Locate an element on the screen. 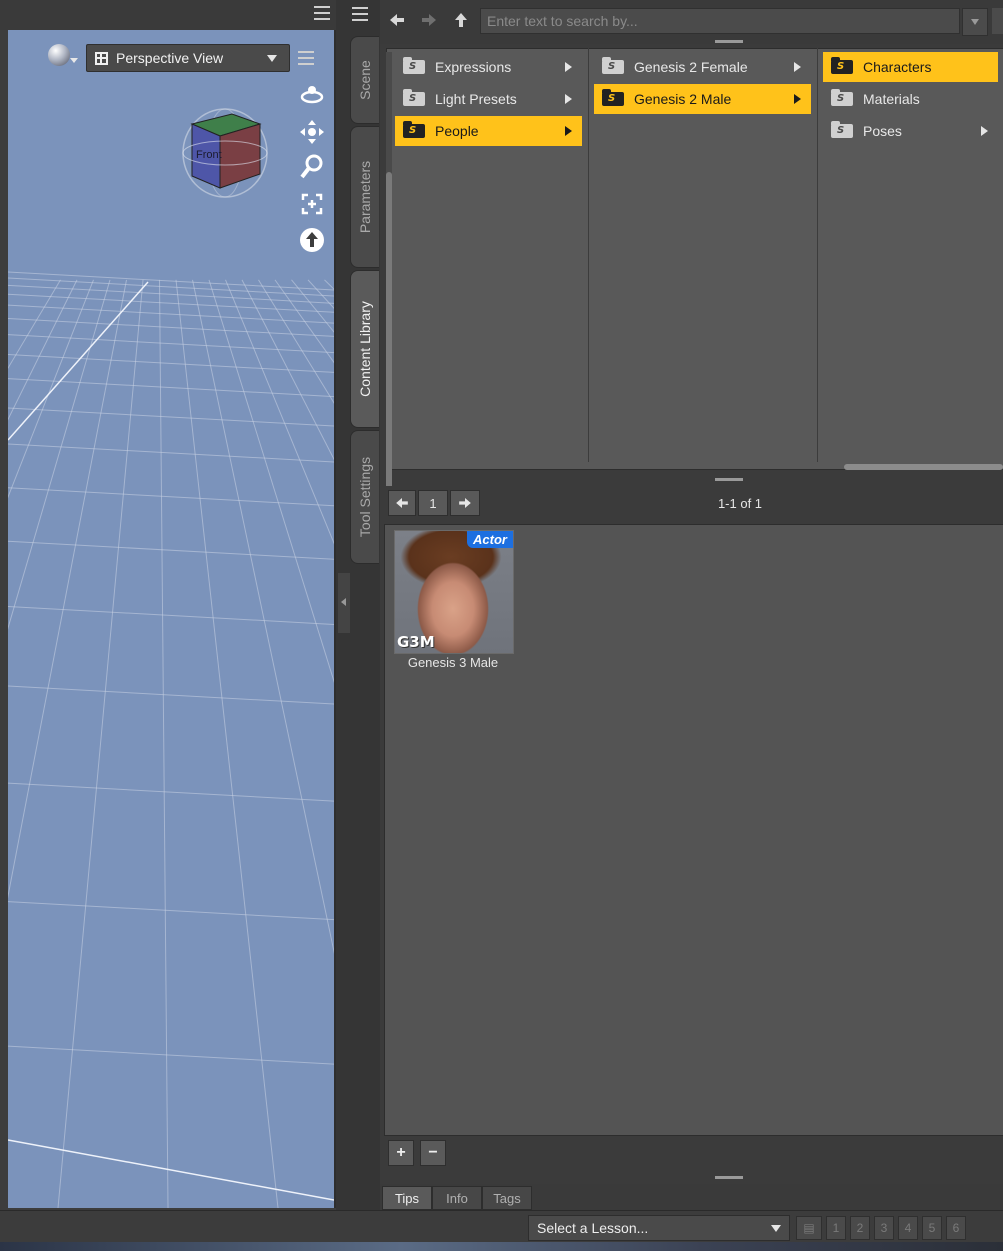 Image resolution: width=1003 pixels, height=1251 pixels. tab-content-library: Content Library is located at coordinates (364, 349).